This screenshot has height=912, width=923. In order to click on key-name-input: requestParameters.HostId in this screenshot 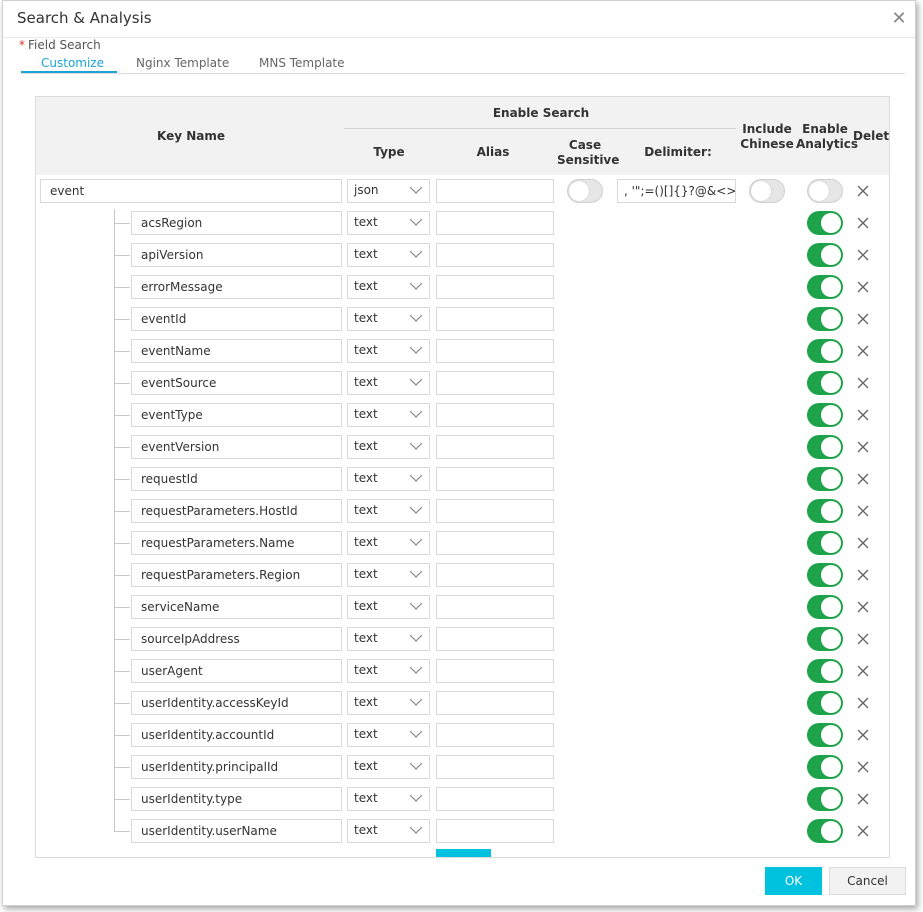, I will do `click(236, 511)`.